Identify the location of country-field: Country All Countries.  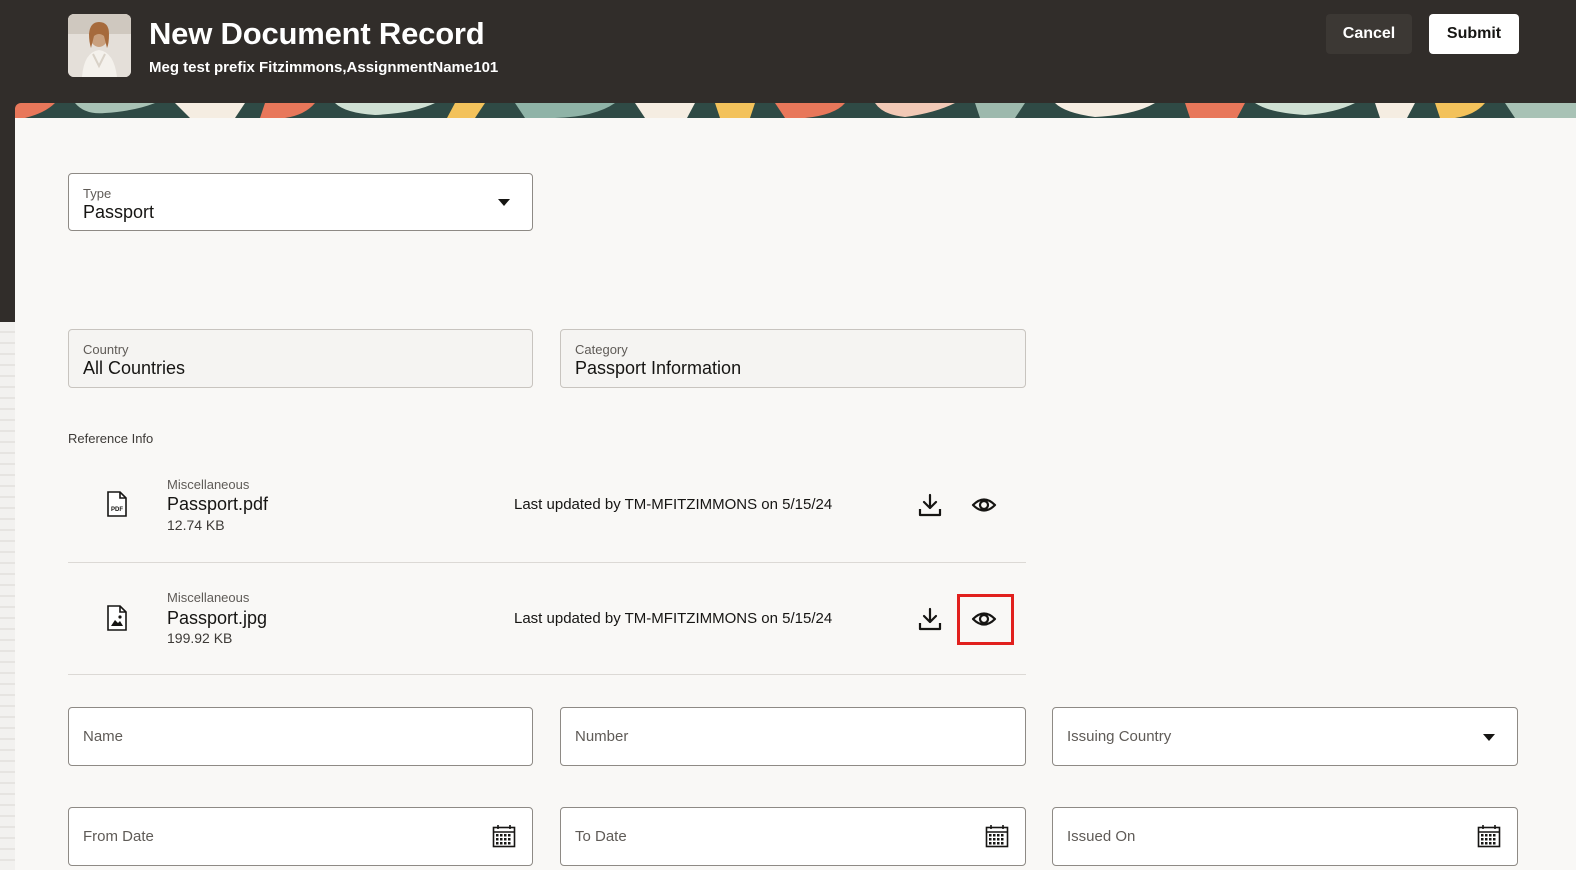
(300, 358).